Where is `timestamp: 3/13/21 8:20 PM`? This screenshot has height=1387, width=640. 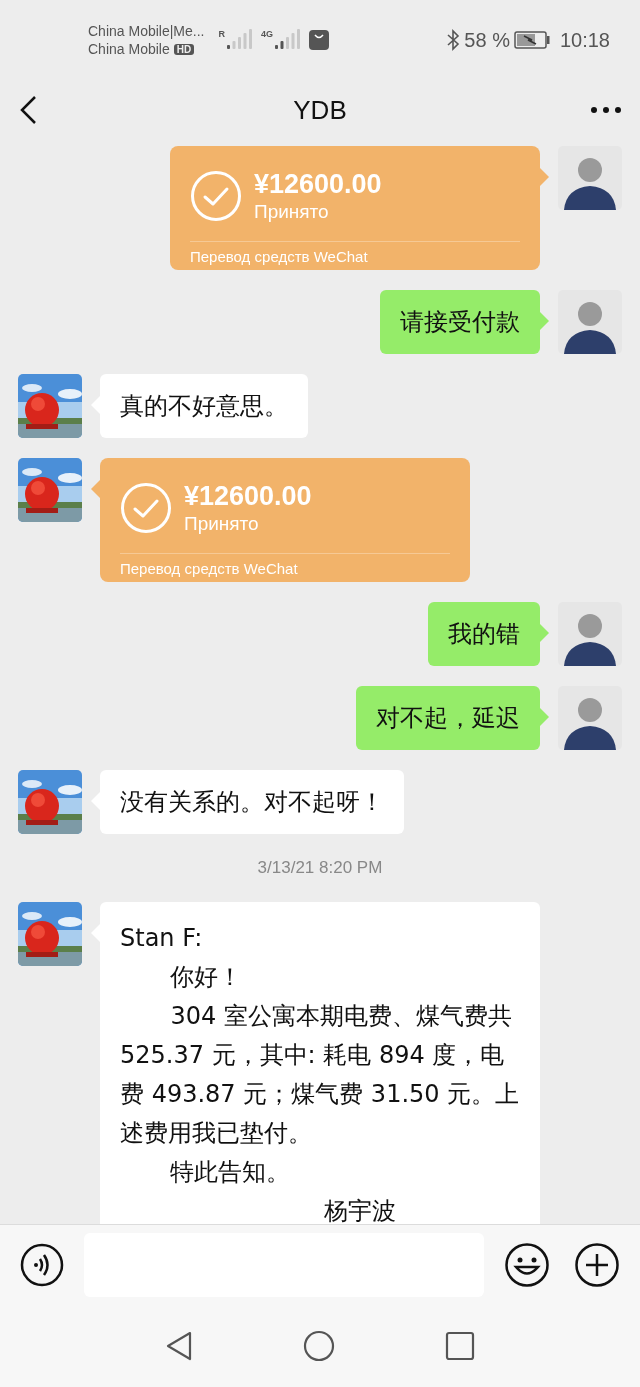 timestamp: 3/13/21 8:20 PM is located at coordinates (320, 868).